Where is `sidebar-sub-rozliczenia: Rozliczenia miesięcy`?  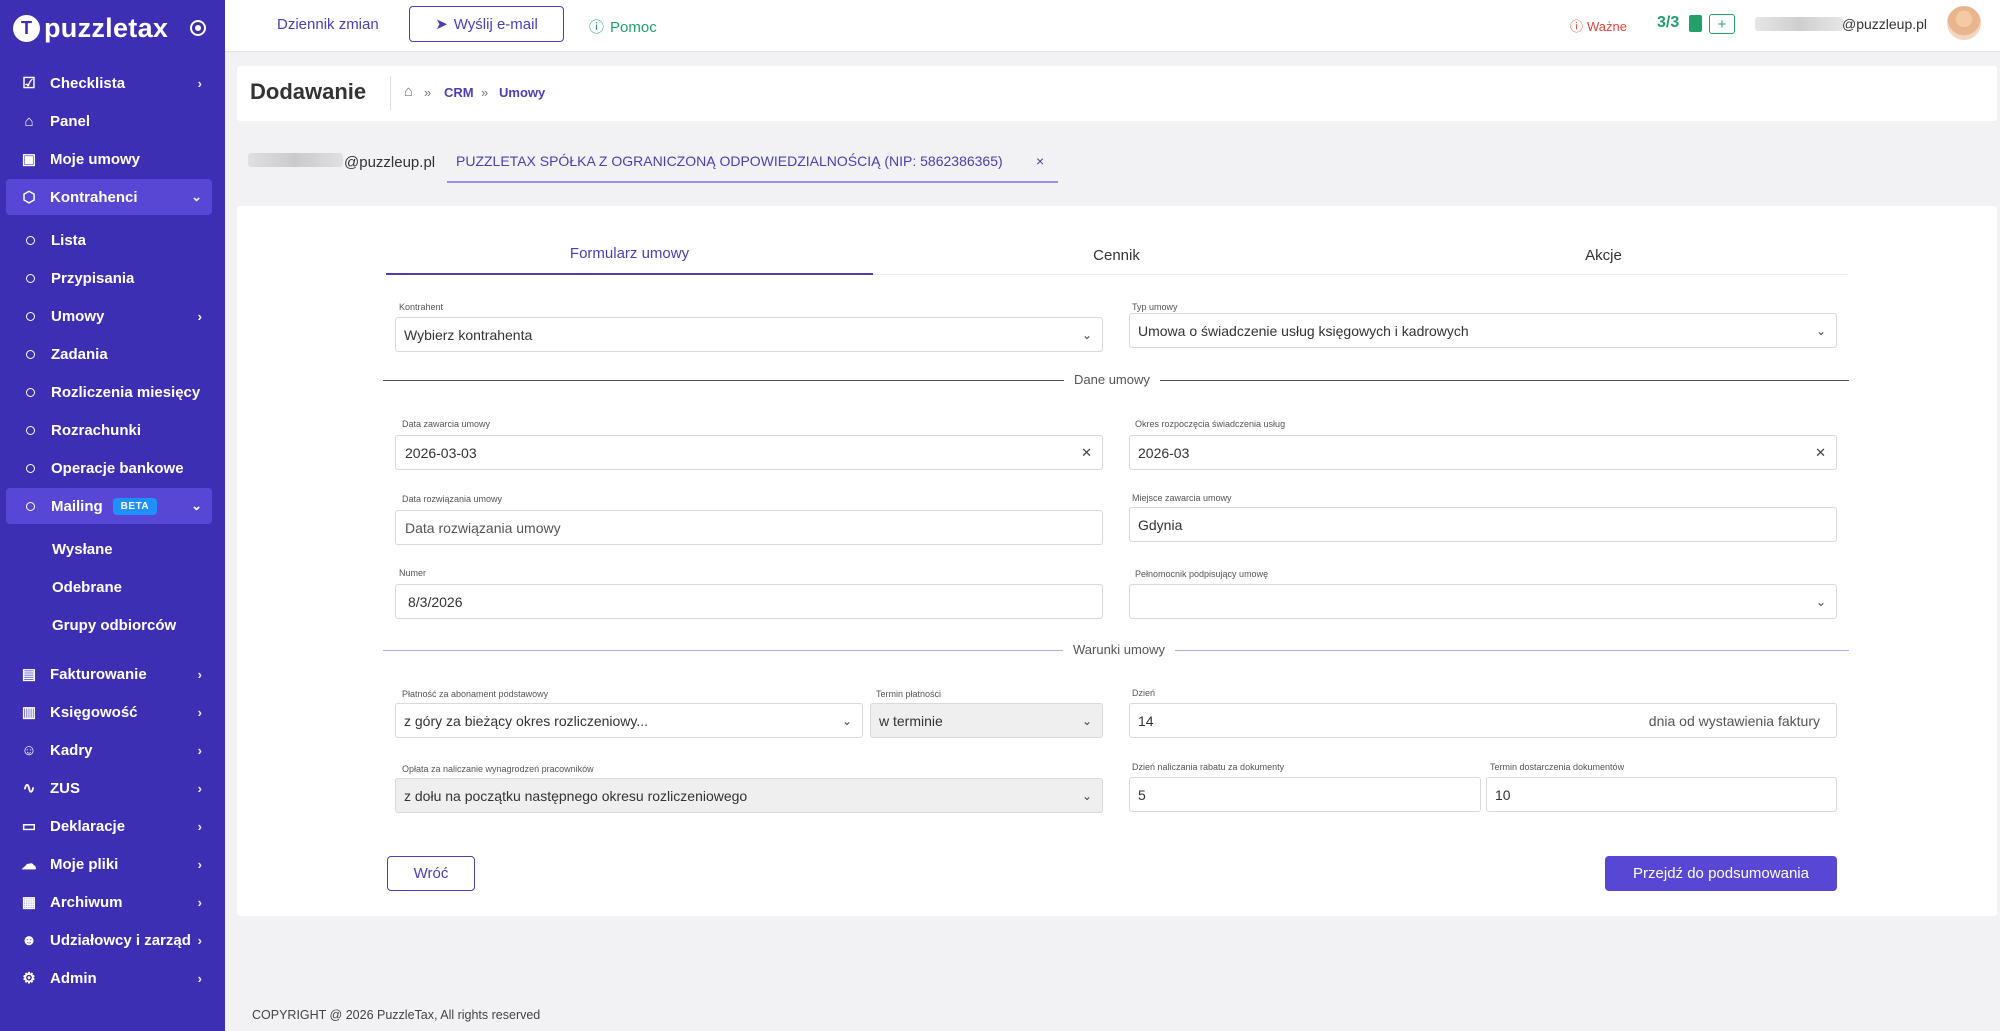
sidebar-sub-rozliczenia: Rozliczenia miesięcy is located at coordinates (109, 392).